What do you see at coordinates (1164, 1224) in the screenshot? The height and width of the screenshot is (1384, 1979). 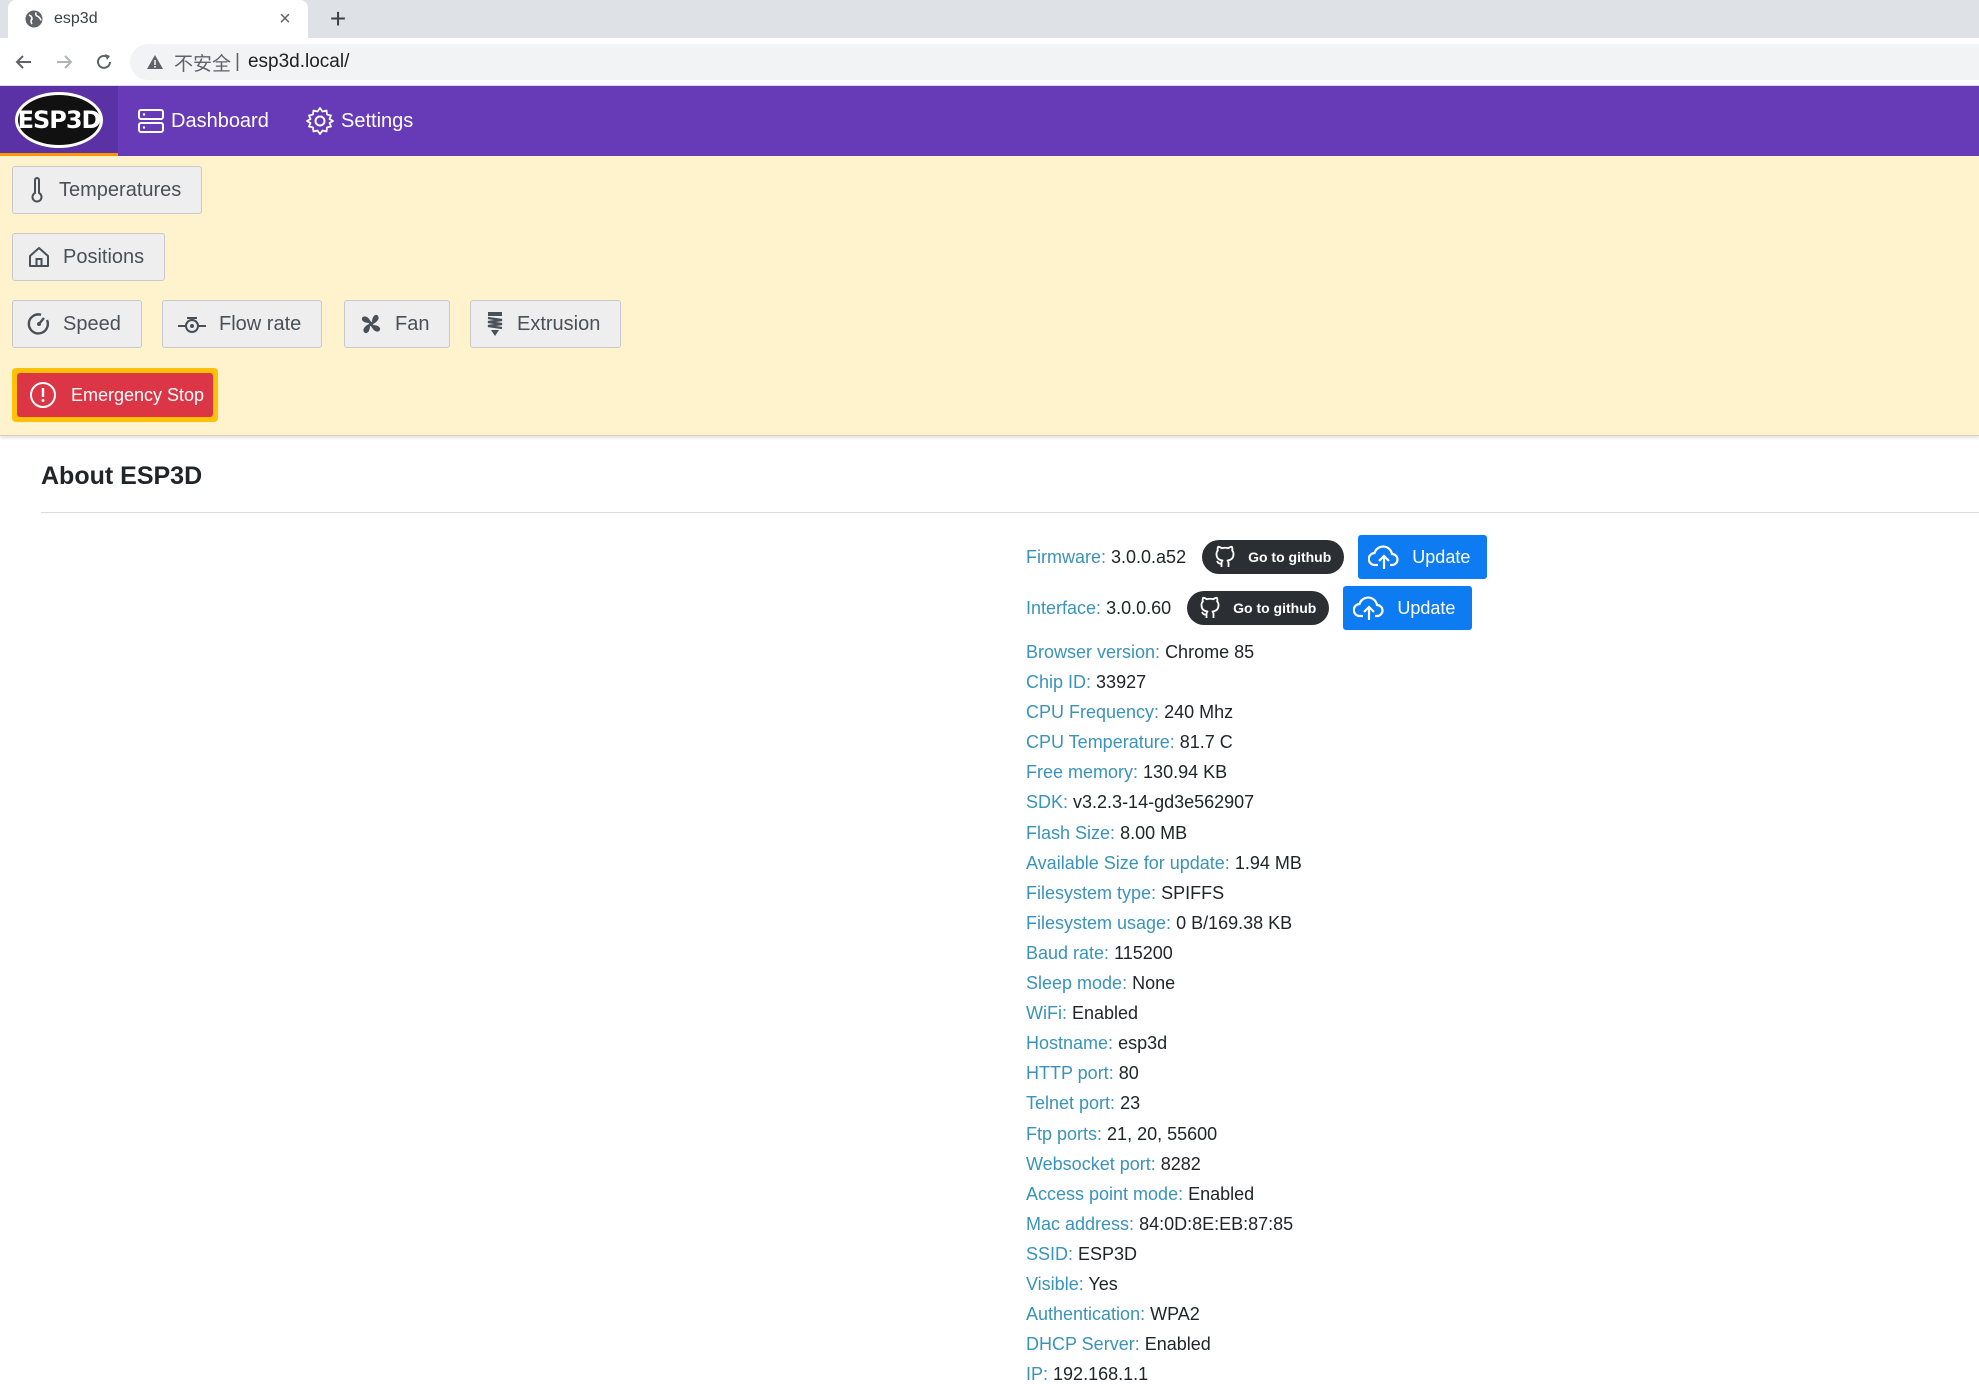 I see `info-item: Mac address: 84:0D:8E:EB:87:85` at bounding box center [1164, 1224].